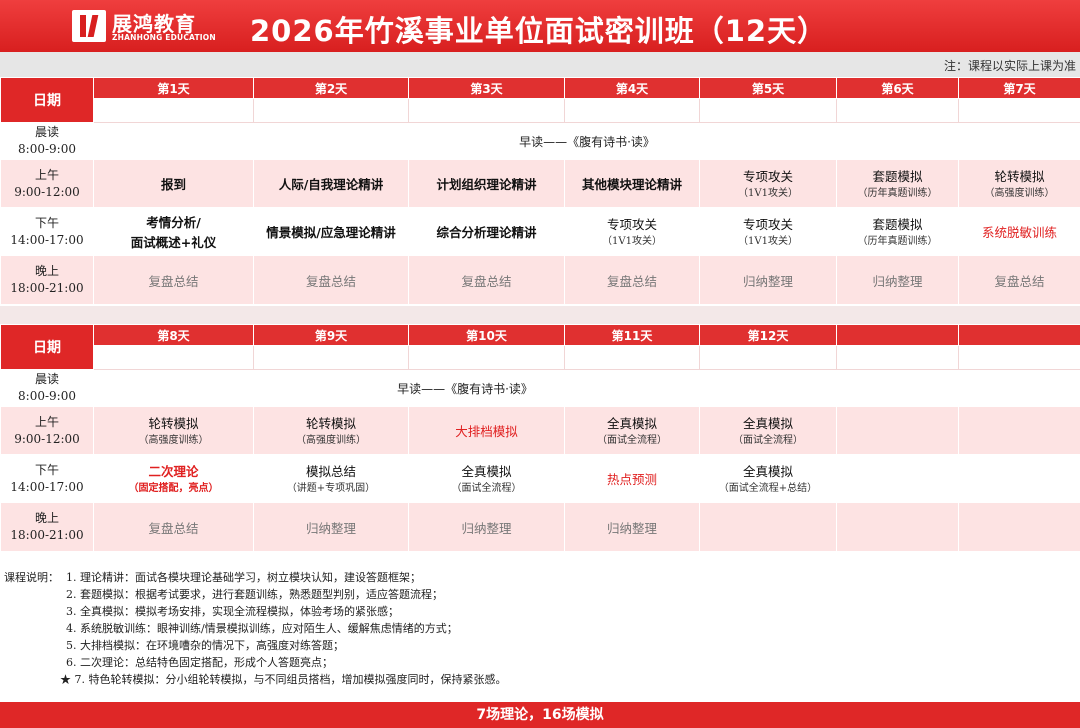  I want to click on legend-prefix: 课程说明：, so click(31, 577).